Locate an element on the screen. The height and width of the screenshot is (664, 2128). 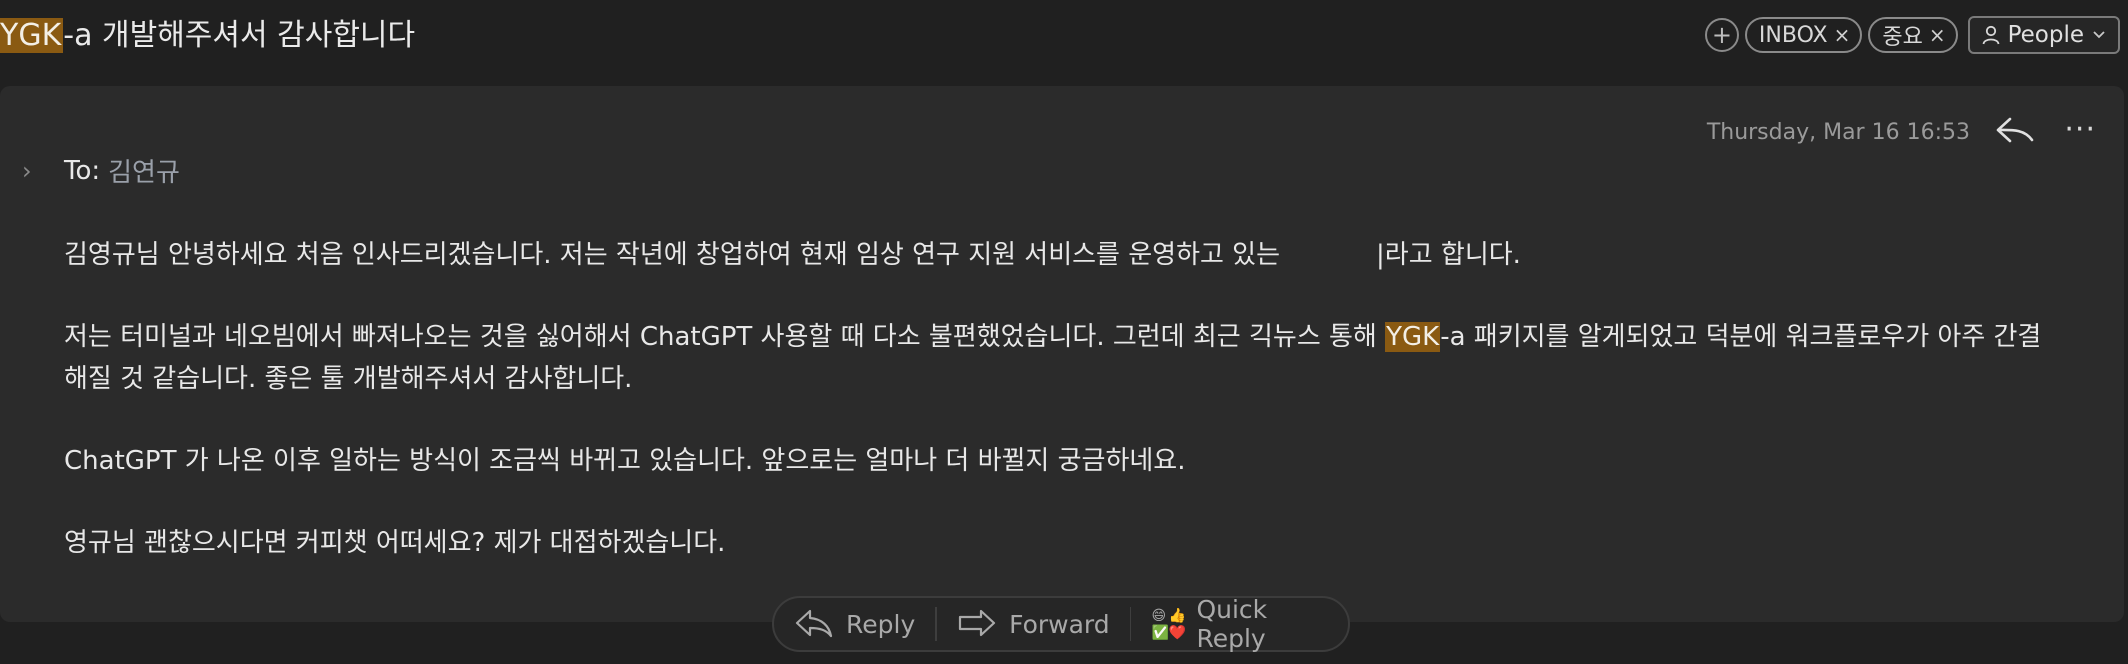
check-emoji-icon: ✅ is located at coordinates (1160, 632).